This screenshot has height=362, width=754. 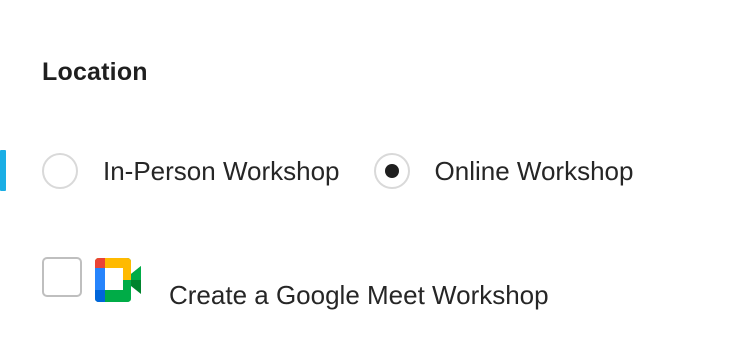 I want to click on location-title: Location, so click(x=95, y=72).